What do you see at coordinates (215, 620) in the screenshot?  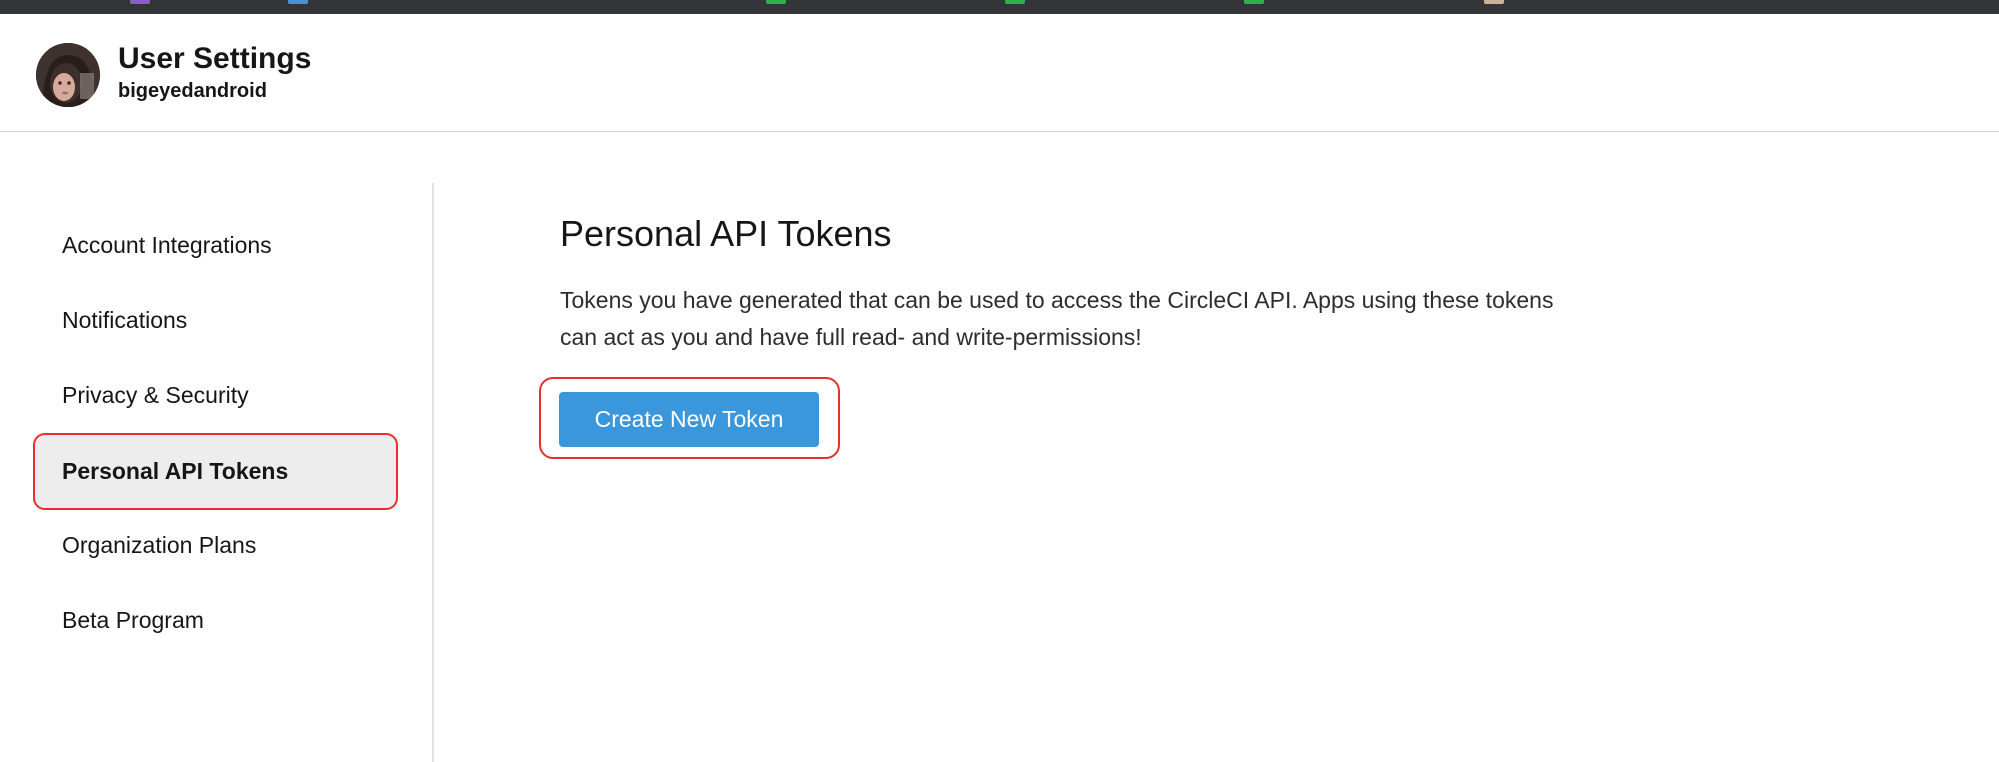 I see `sidebar-item-beta-program: Beta Program` at bounding box center [215, 620].